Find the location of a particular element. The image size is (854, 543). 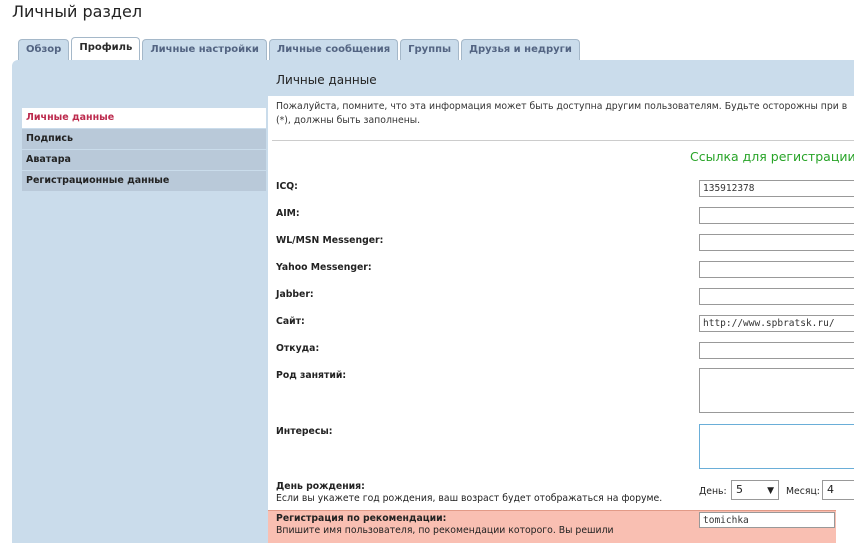

interests-label: Интересы: is located at coordinates (304, 431).